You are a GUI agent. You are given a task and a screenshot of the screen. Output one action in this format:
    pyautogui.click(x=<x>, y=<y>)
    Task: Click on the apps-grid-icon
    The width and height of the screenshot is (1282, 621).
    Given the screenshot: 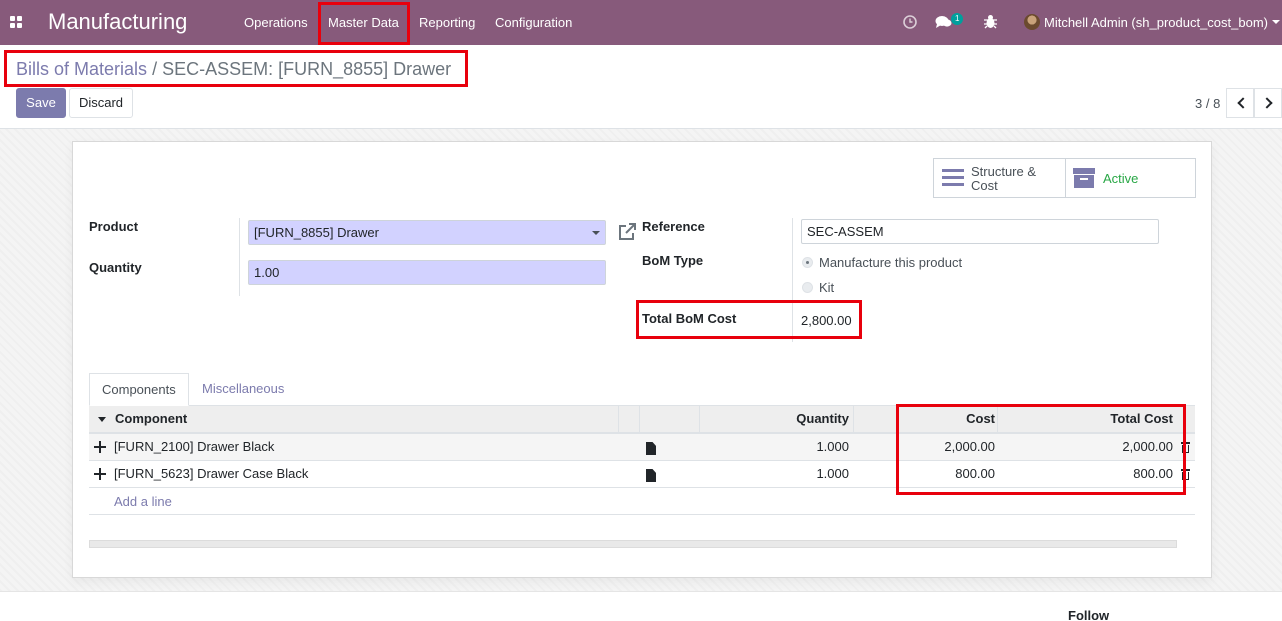 What is the action you would take?
    pyautogui.click(x=16, y=22)
    